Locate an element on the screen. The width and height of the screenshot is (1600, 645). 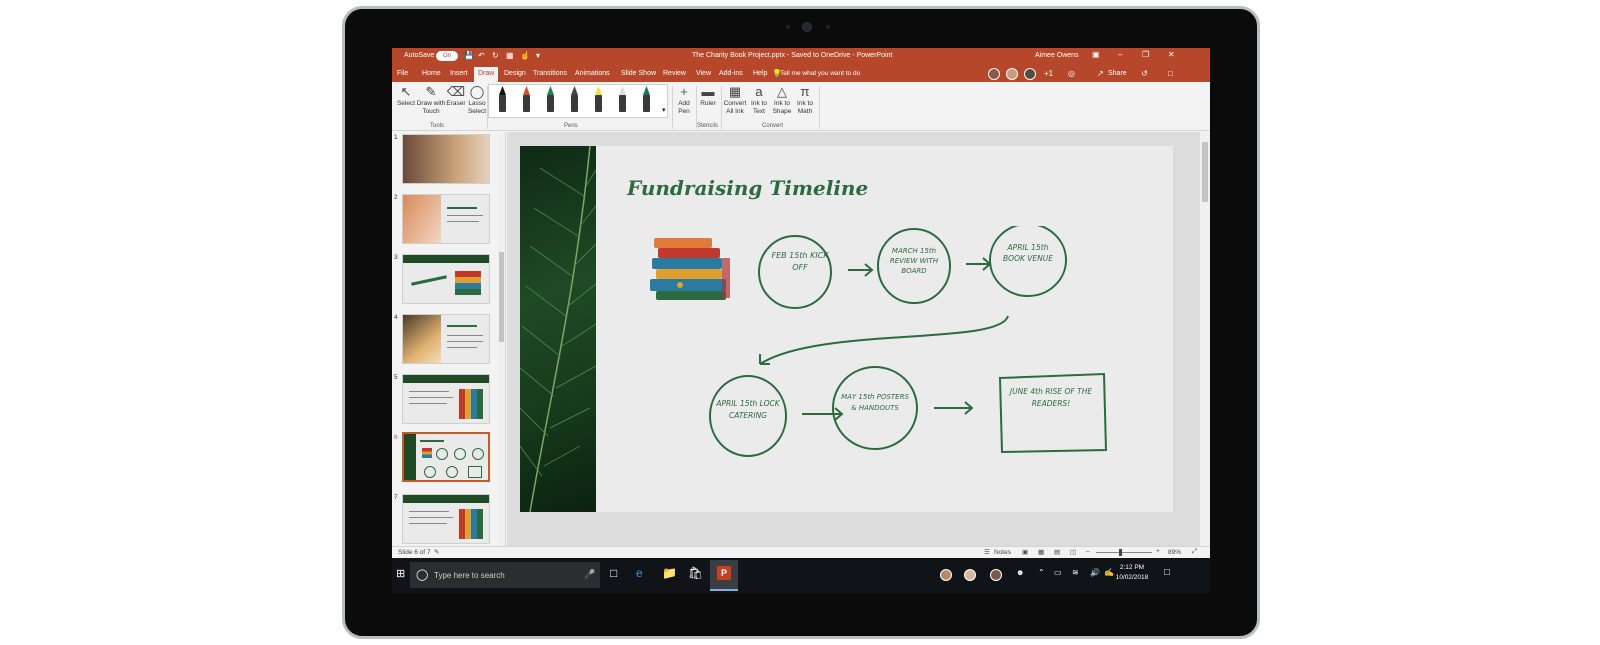
wifi-icon: ≋ is located at coordinates (1075, 572).